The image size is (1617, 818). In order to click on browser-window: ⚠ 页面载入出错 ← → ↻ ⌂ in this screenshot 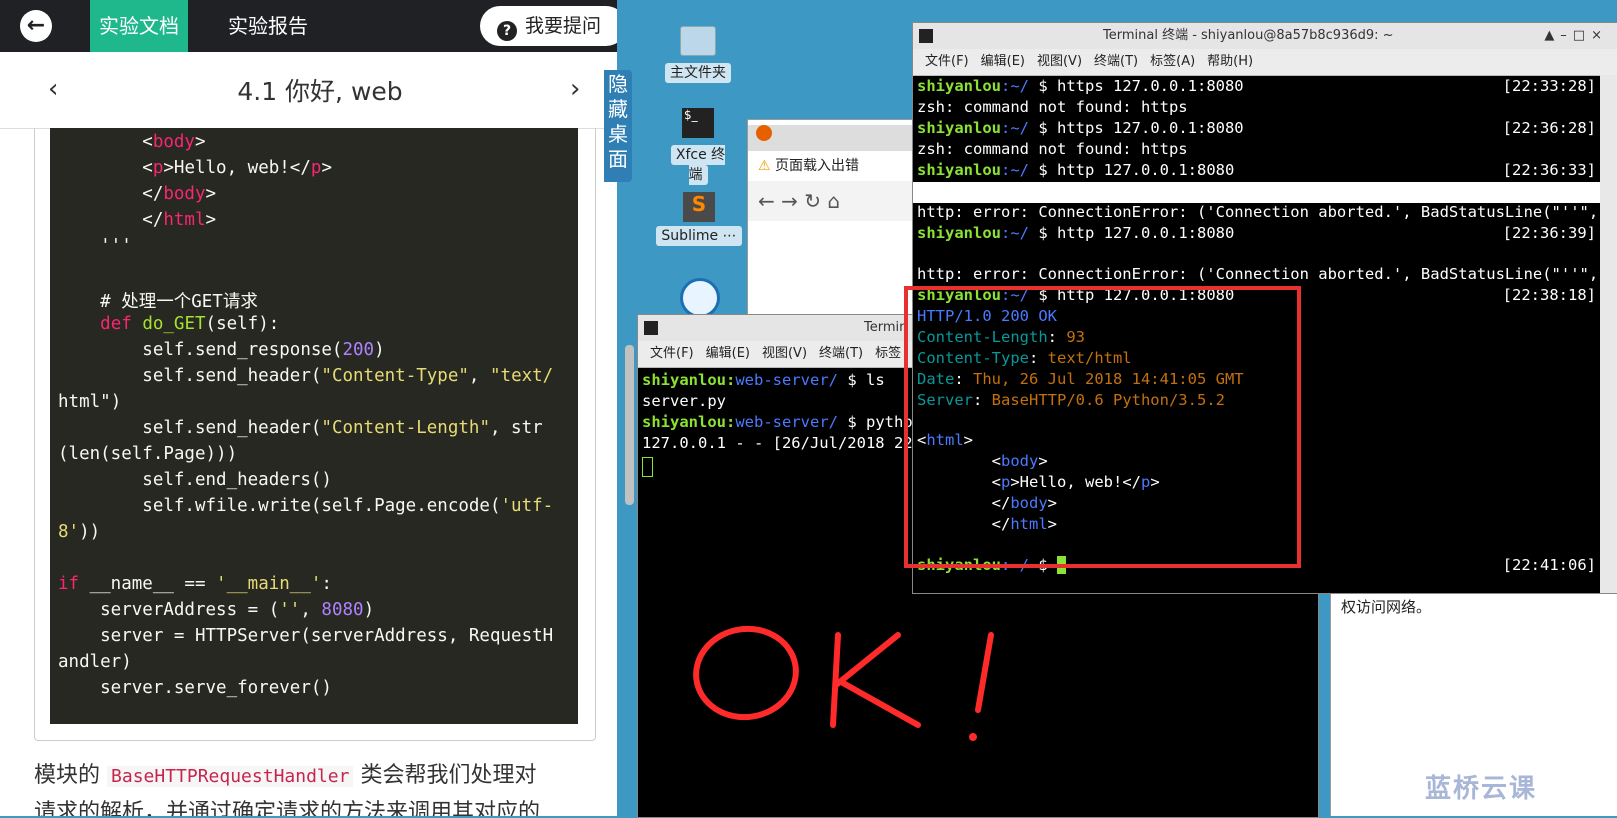, I will do `click(838, 220)`.